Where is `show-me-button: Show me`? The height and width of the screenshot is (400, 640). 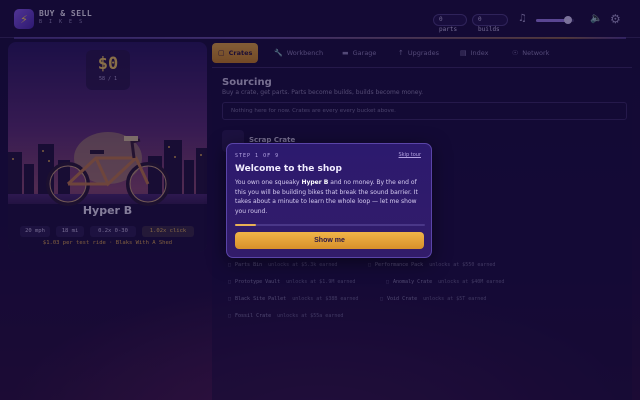
show-me-button: Show me is located at coordinates (329, 240).